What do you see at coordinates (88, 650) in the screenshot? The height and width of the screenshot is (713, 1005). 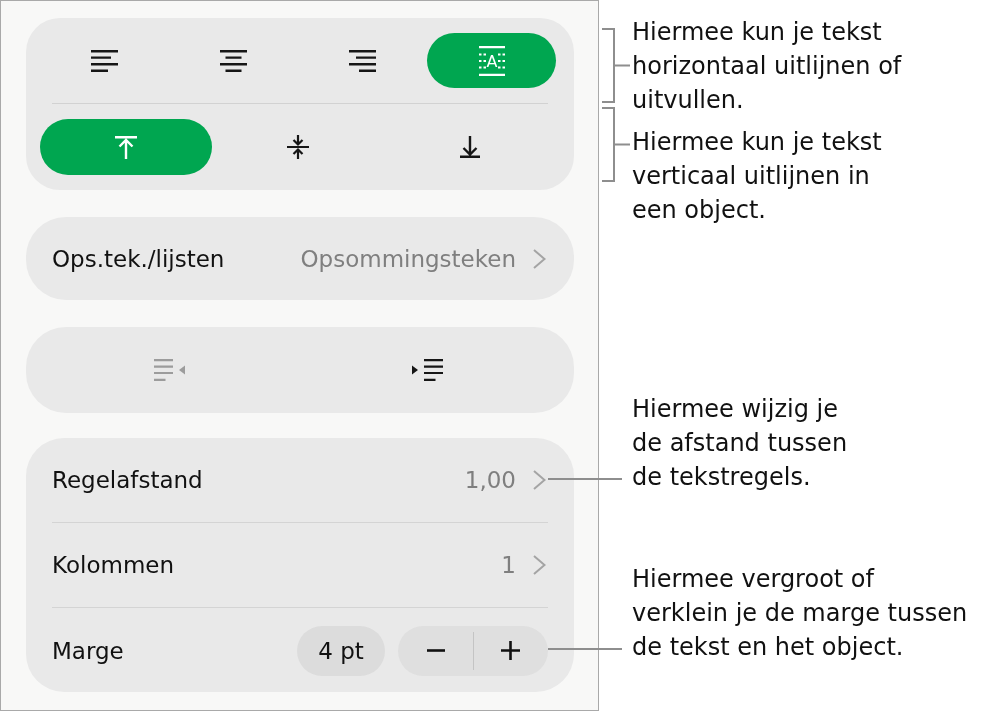 I see `row-label: Marge` at bounding box center [88, 650].